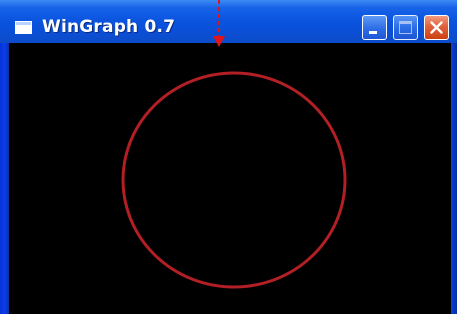 The image size is (457, 314). I want to click on maximize-icon, so click(405, 27).